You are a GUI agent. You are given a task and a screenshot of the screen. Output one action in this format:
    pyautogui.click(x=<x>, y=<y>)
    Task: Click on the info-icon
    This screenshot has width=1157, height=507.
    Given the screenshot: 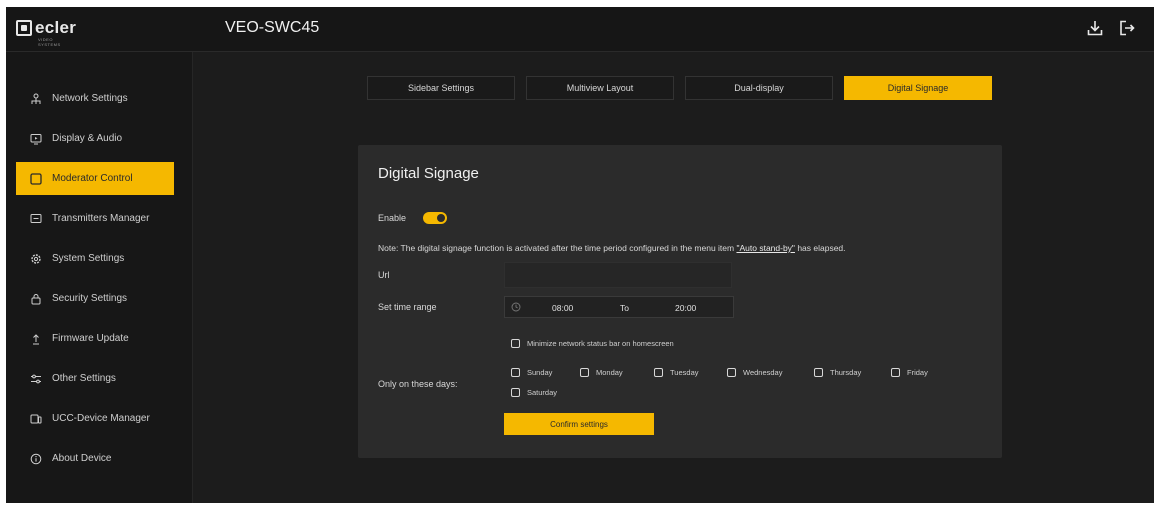 What is the action you would take?
    pyautogui.click(x=36, y=459)
    